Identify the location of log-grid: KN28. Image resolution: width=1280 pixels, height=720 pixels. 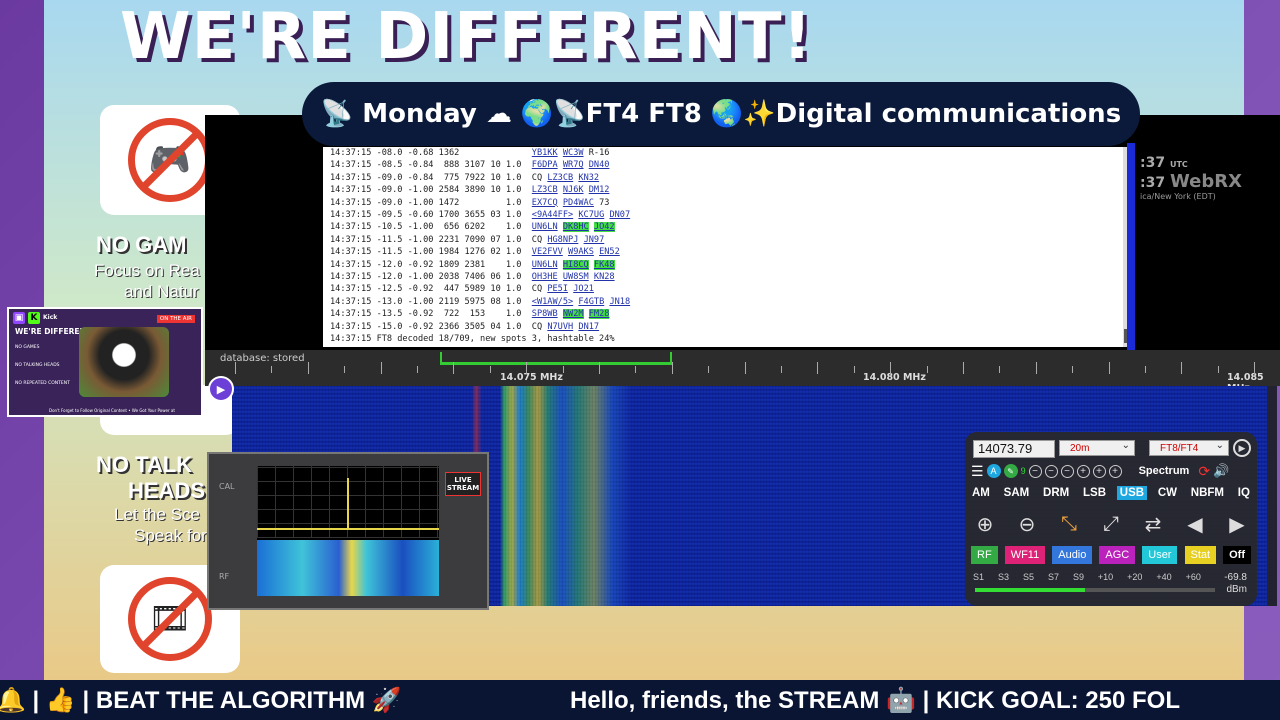
(604, 277).